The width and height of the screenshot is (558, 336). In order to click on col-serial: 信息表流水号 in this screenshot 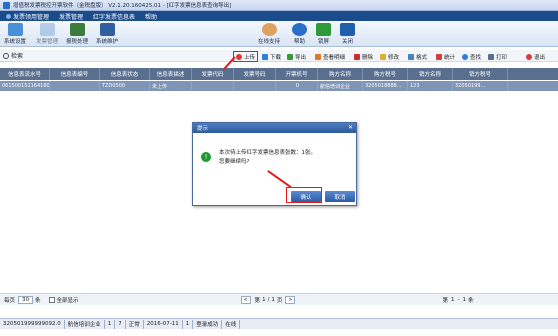, I will do `click(25, 74)`.